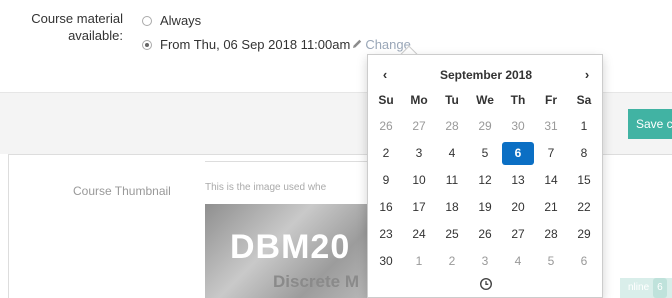  I want to click on radio-from, so click(147, 45).